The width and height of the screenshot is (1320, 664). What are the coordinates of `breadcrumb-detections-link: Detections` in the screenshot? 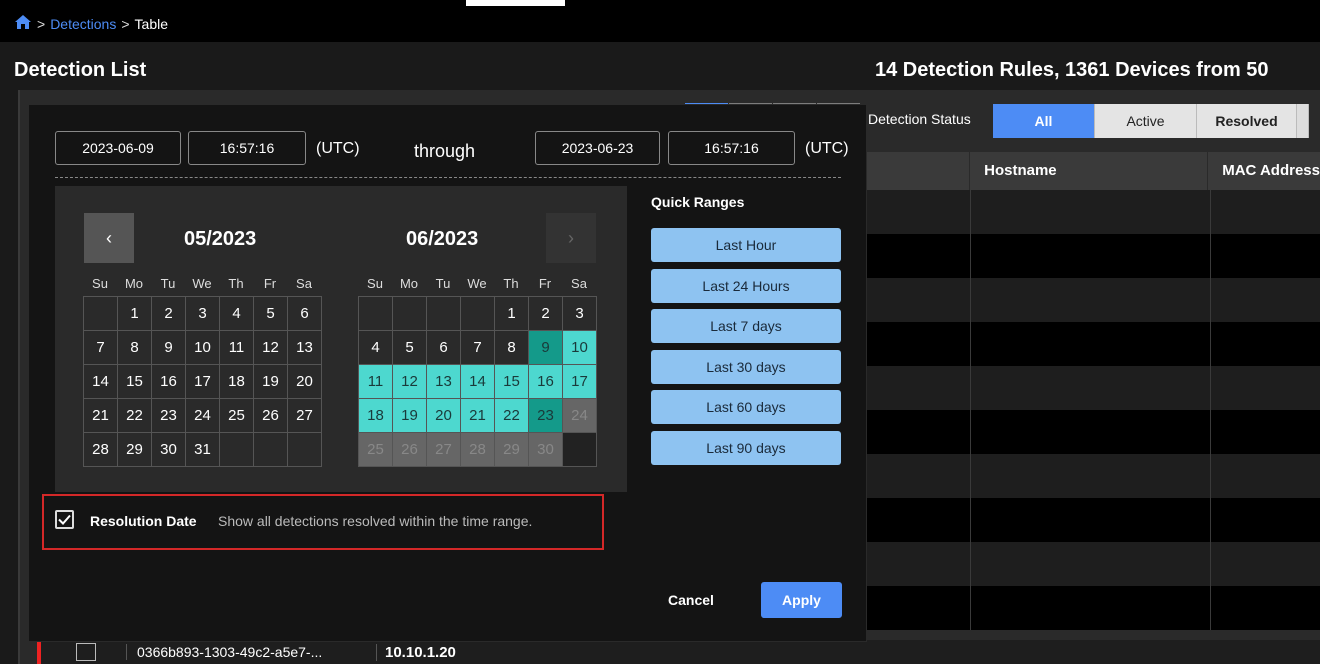 It's located at (83, 24).